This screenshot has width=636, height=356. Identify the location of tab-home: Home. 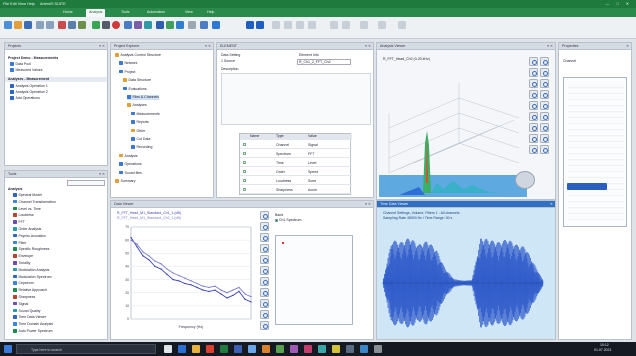
(68, 13).